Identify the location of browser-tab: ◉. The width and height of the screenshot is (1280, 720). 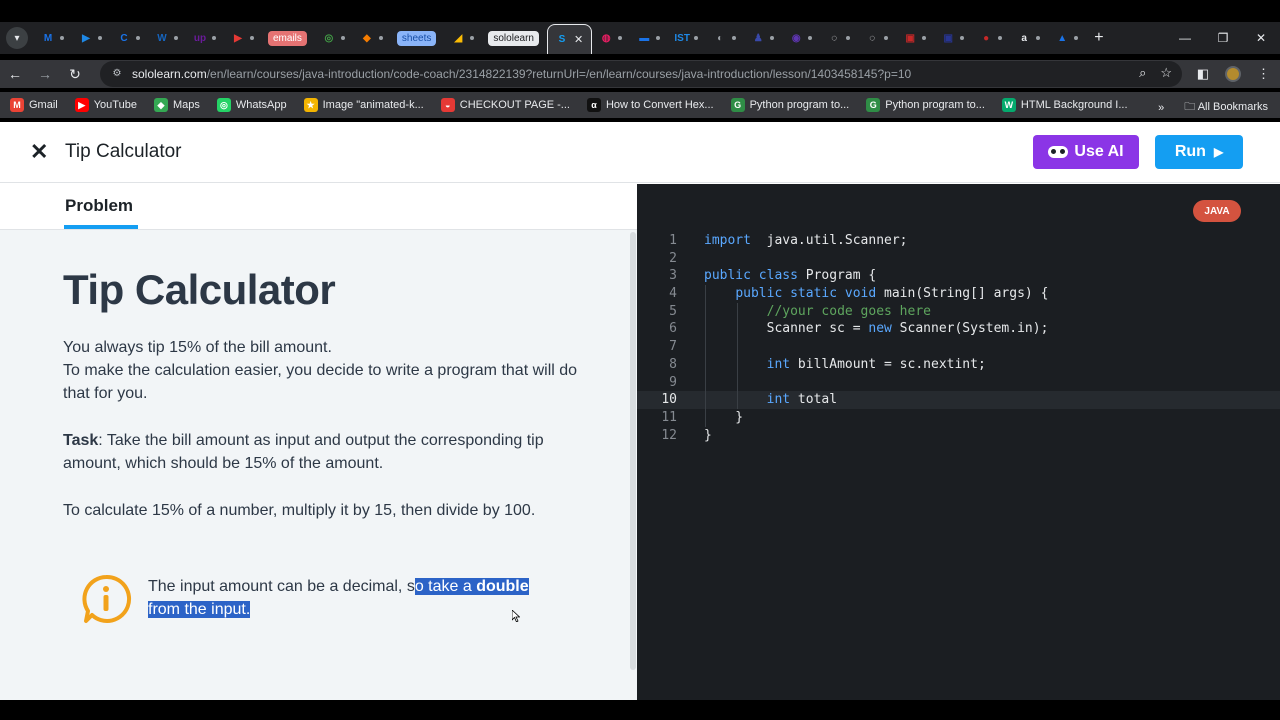
(801, 38).